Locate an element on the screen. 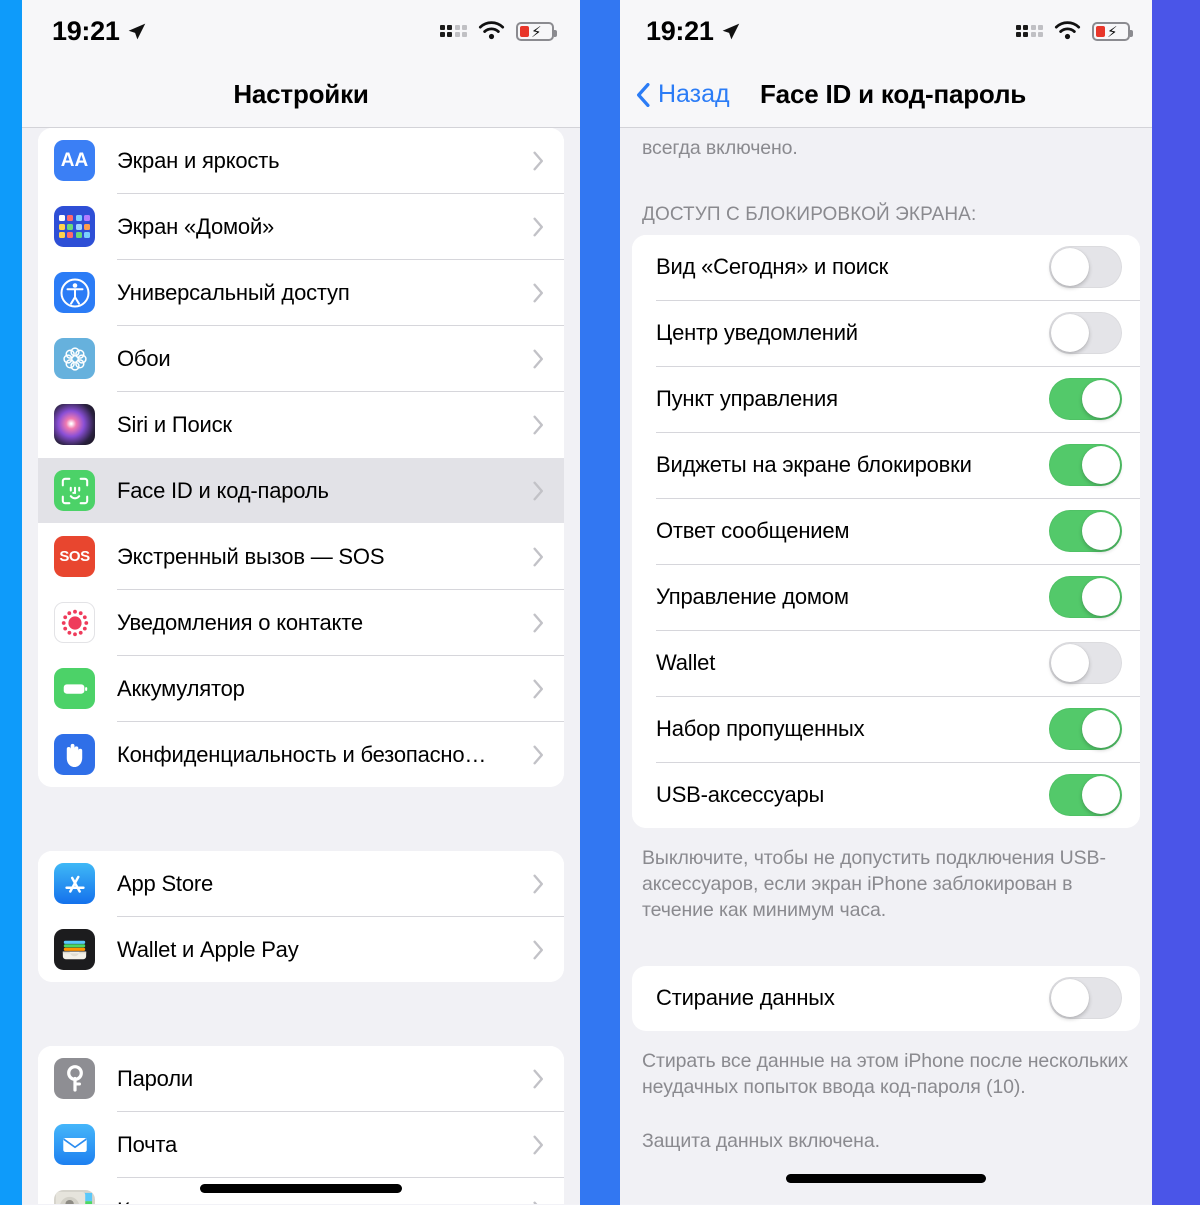 The height and width of the screenshot is (1205, 1200). lock-access-row-8: Набор пропущенных is located at coordinates (886, 729).